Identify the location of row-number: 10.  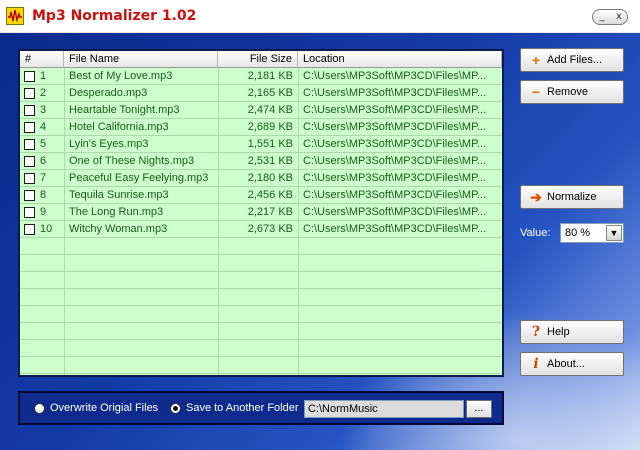
(46, 229).